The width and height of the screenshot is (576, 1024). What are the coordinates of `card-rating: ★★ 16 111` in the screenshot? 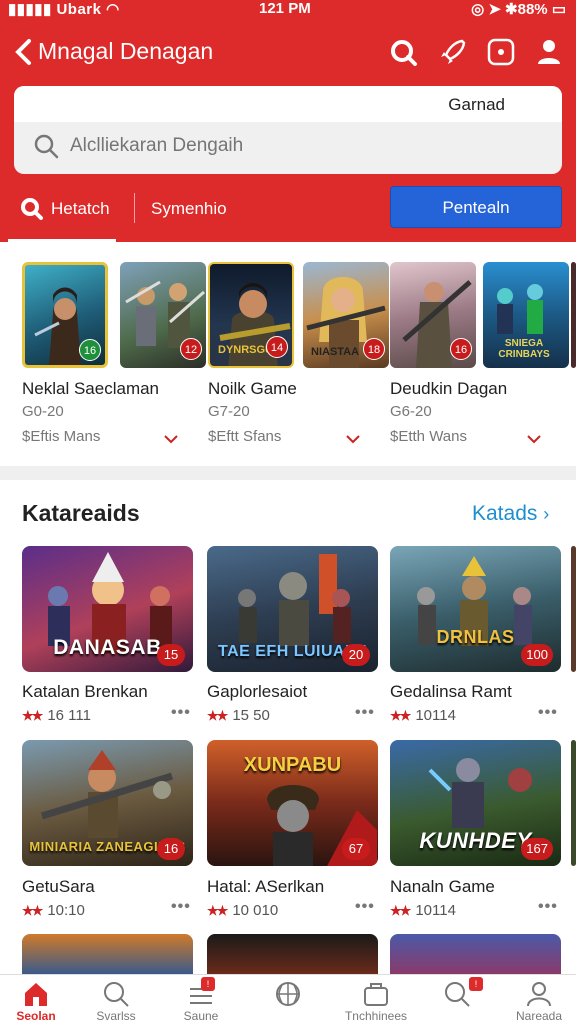 It's located at (56, 715).